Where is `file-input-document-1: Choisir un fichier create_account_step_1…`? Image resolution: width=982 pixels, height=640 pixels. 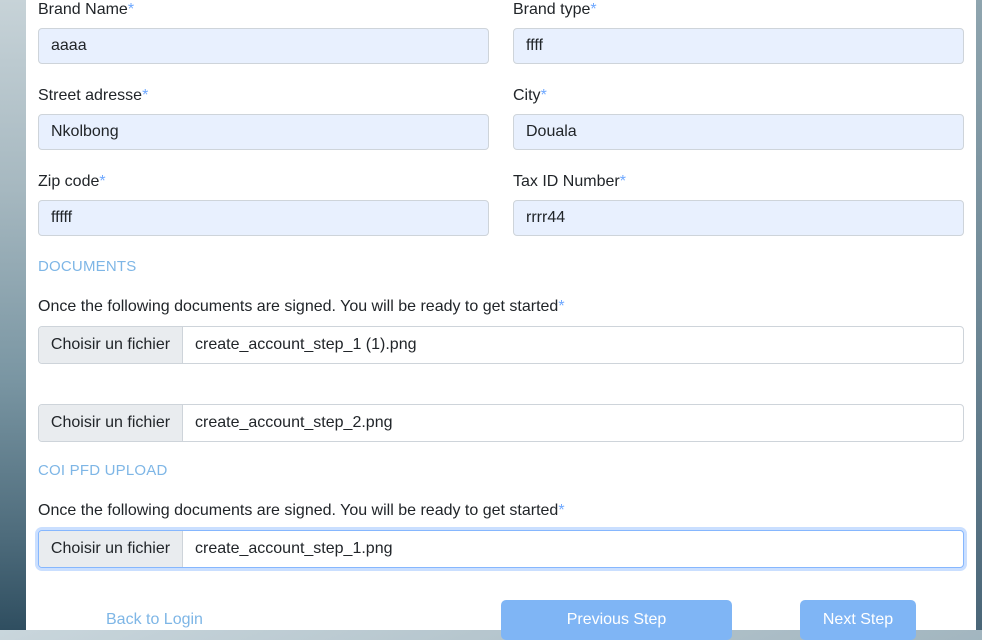
file-input-document-1: Choisir un fichier create_account_step_1… is located at coordinates (501, 345).